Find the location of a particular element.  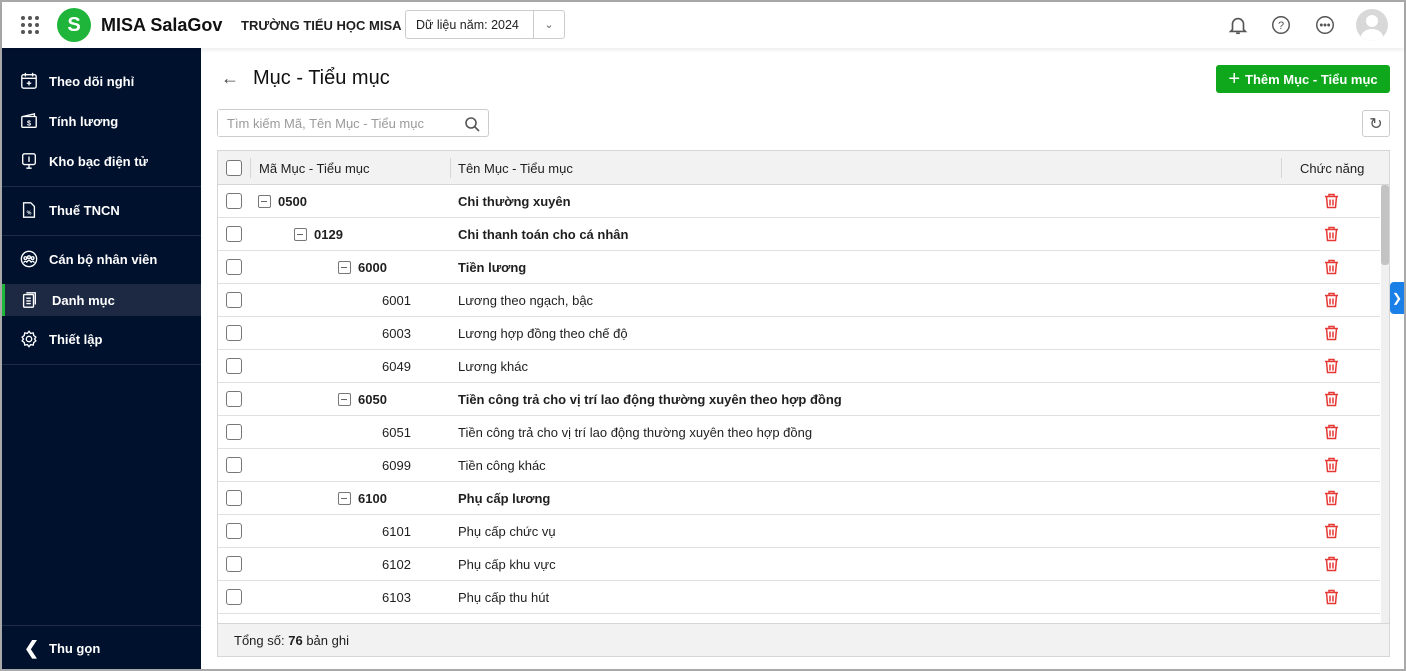

table-row: 6099 Tiền công khác is located at coordinates (799, 465).